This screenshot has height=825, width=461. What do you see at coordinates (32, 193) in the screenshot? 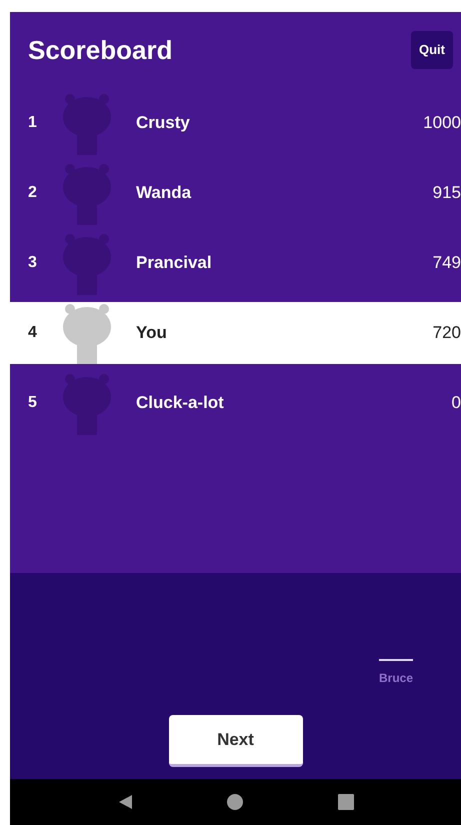
I see `rank-number: 2` at bounding box center [32, 193].